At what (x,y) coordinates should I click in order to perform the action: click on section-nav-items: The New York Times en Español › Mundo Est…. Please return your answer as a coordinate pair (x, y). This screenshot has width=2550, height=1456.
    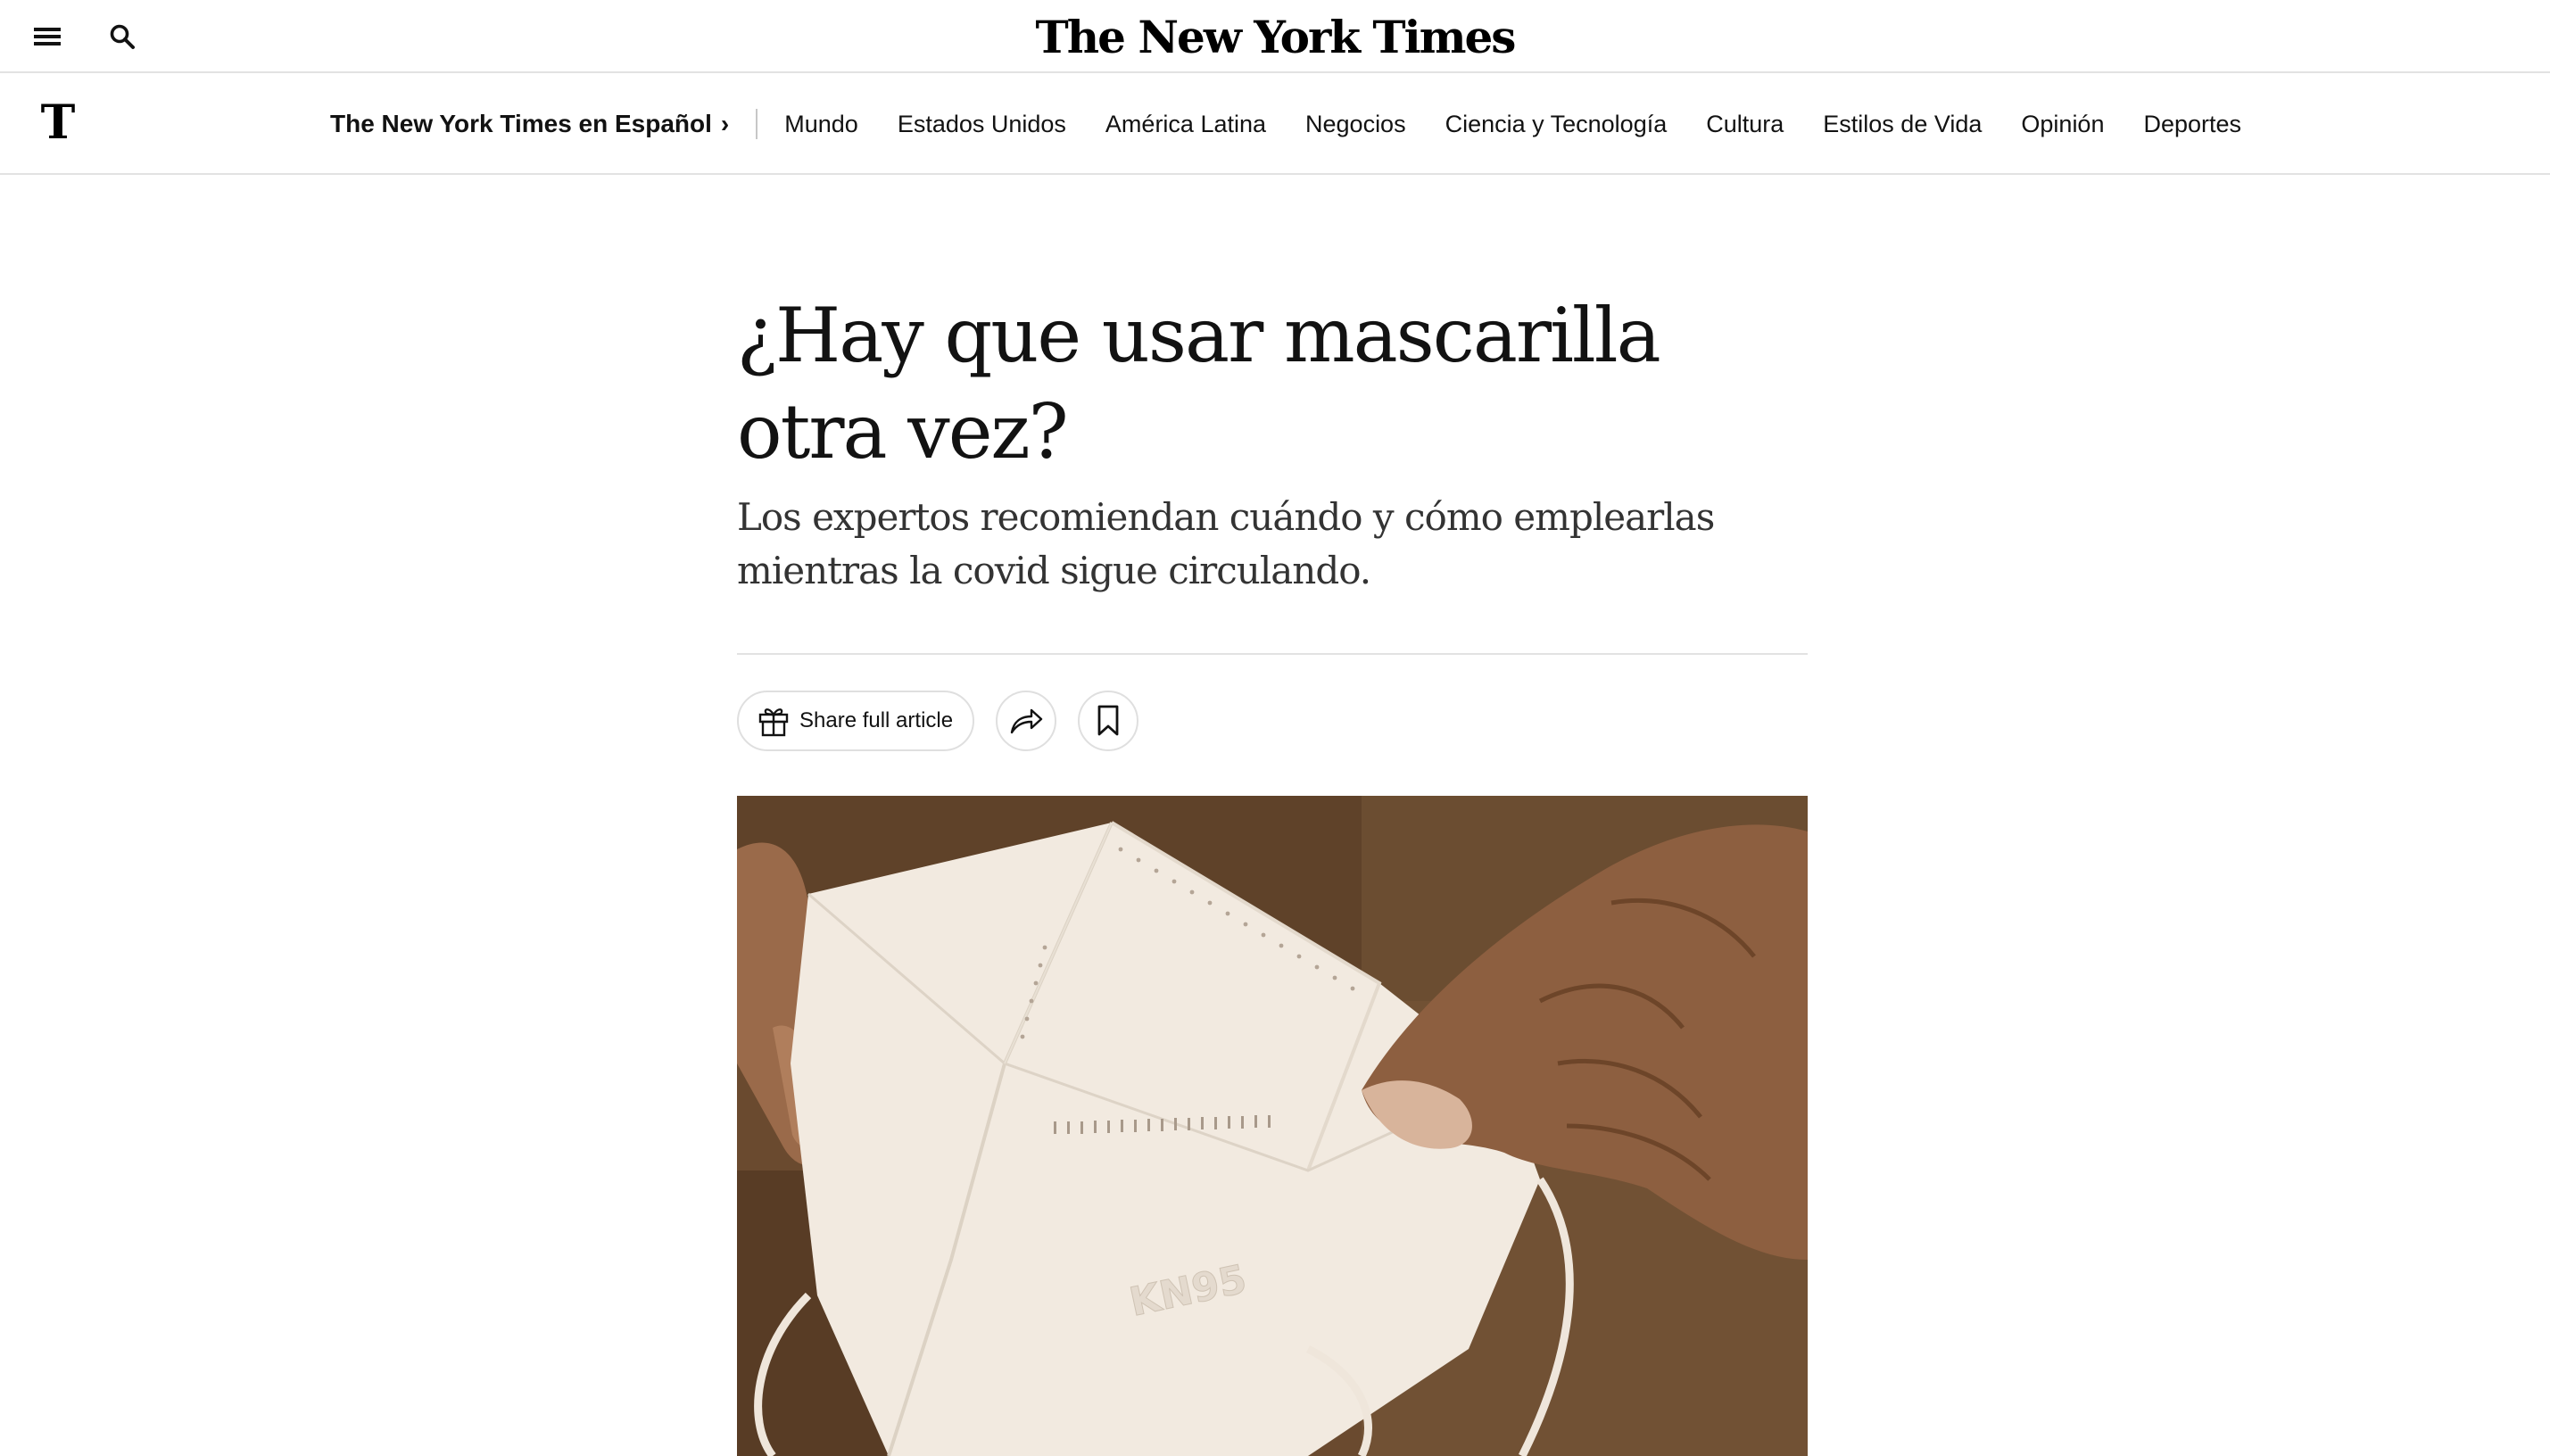
    Looking at the image, I should click on (1305, 124).